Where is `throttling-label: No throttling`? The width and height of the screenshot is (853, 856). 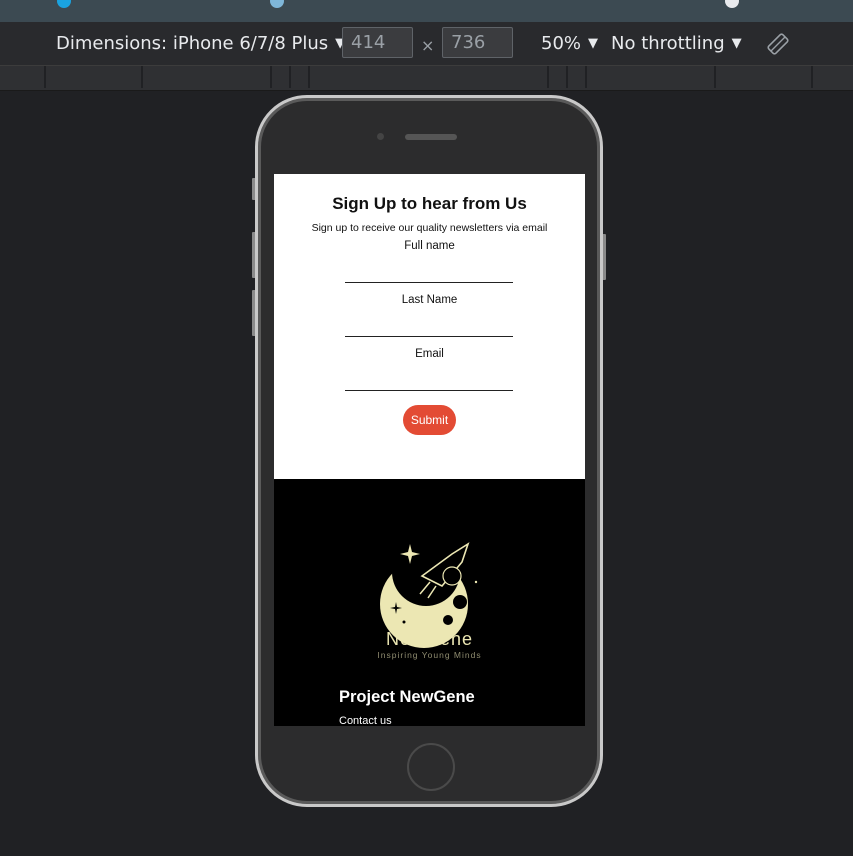 throttling-label: No throttling is located at coordinates (668, 43).